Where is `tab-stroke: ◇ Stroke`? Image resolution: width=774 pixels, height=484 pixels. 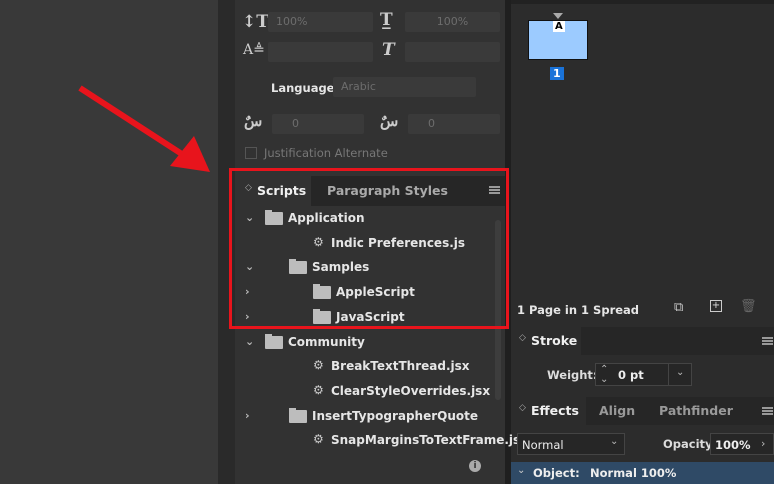
tab-stroke: ◇ Stroke is located at coordinates (546, 341).